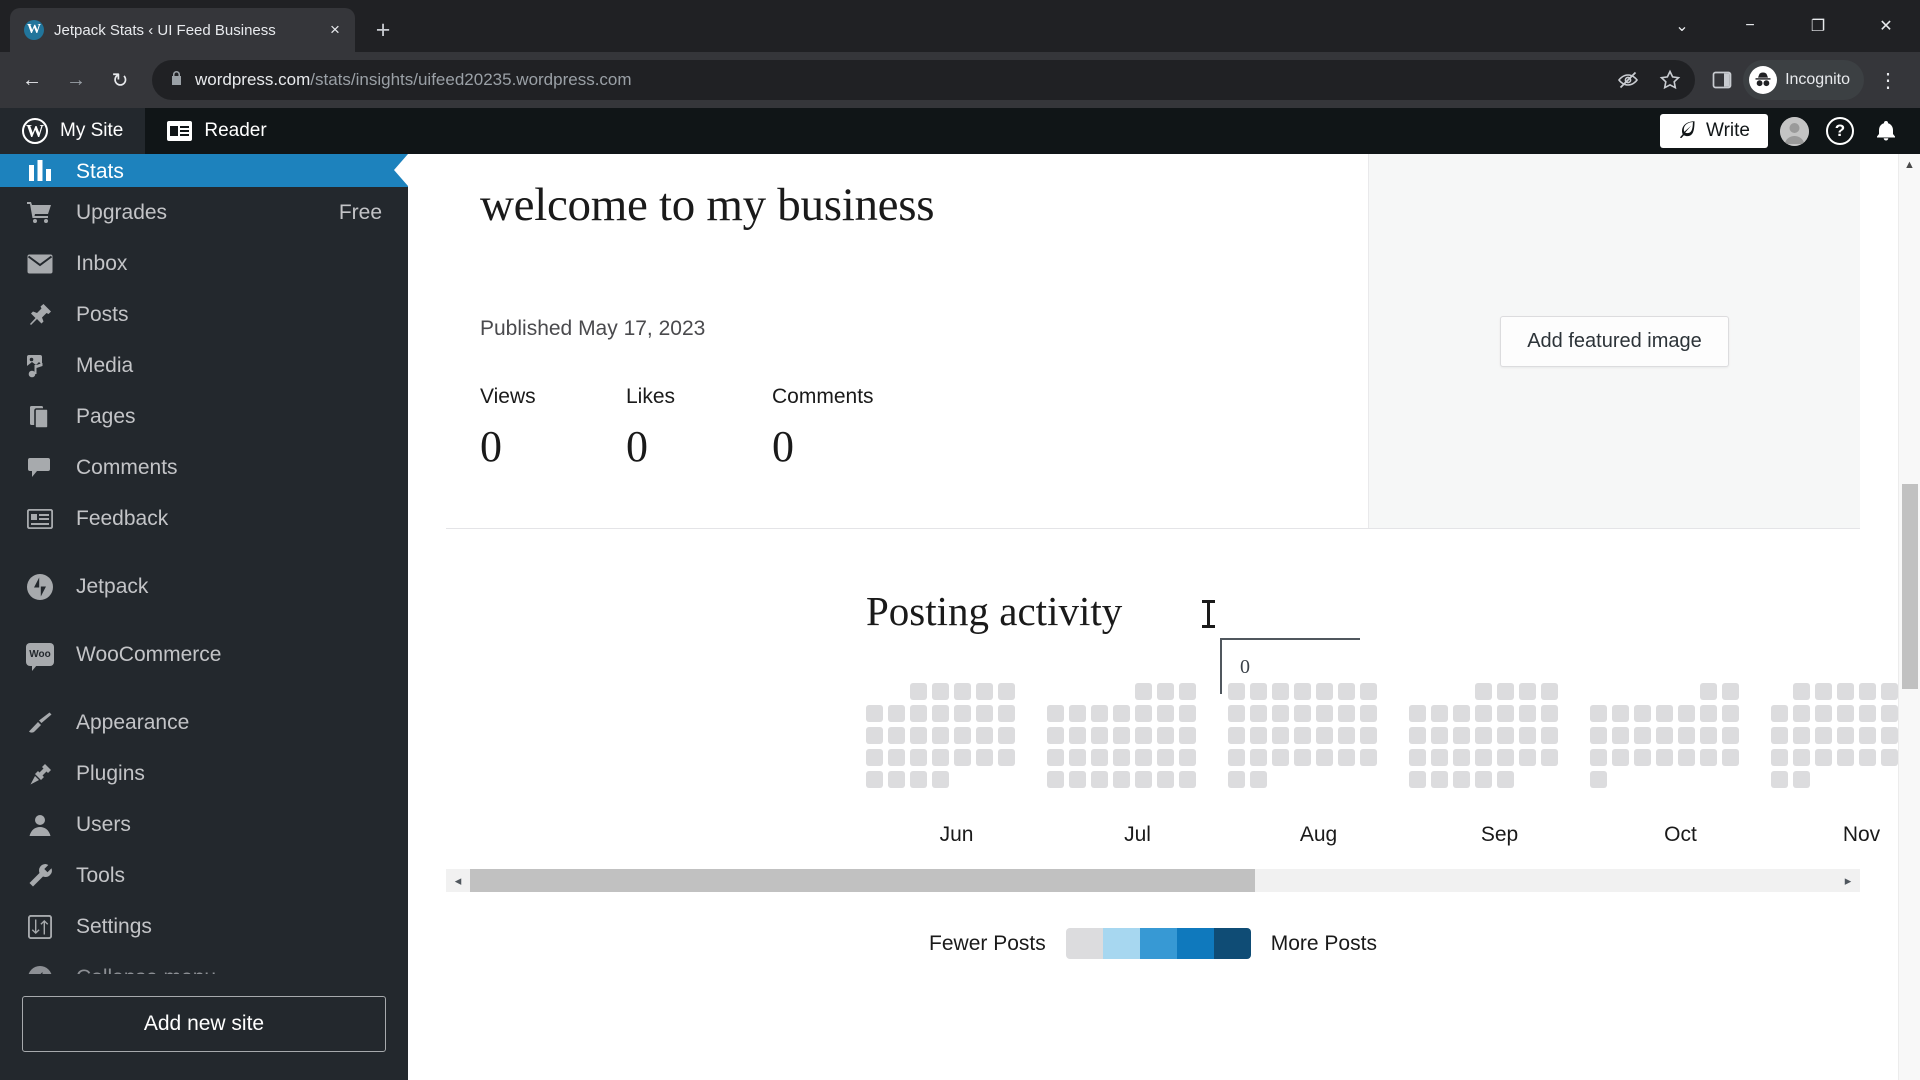 Image resolution: width=1920 pixels, height=1080 pixels. What do you see at coordinates (204, 314) in the screenshot?
I see `sidebar-item-posts: Posts` at bounding box center [204, 314].